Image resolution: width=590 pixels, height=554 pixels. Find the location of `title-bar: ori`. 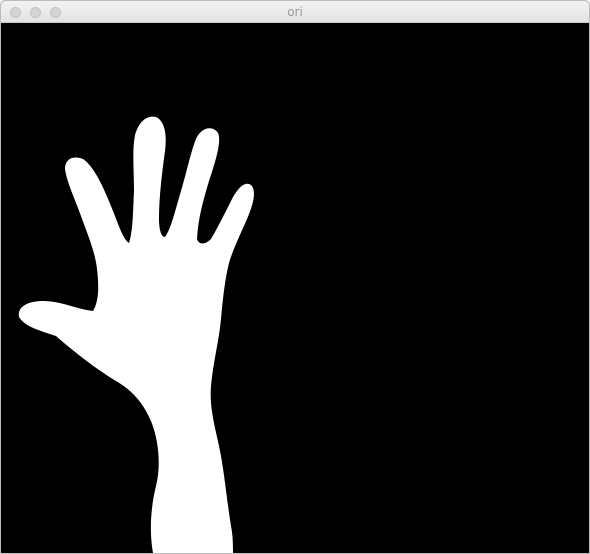

title-bar: ori is located at coordinates (295, 12).